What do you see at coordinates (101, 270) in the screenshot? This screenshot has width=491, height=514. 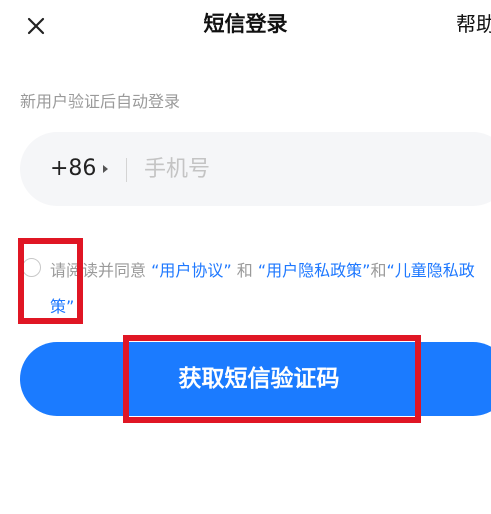 I see `agreement-prefix: 请阅读并同意` at bounding box center [101, 270].